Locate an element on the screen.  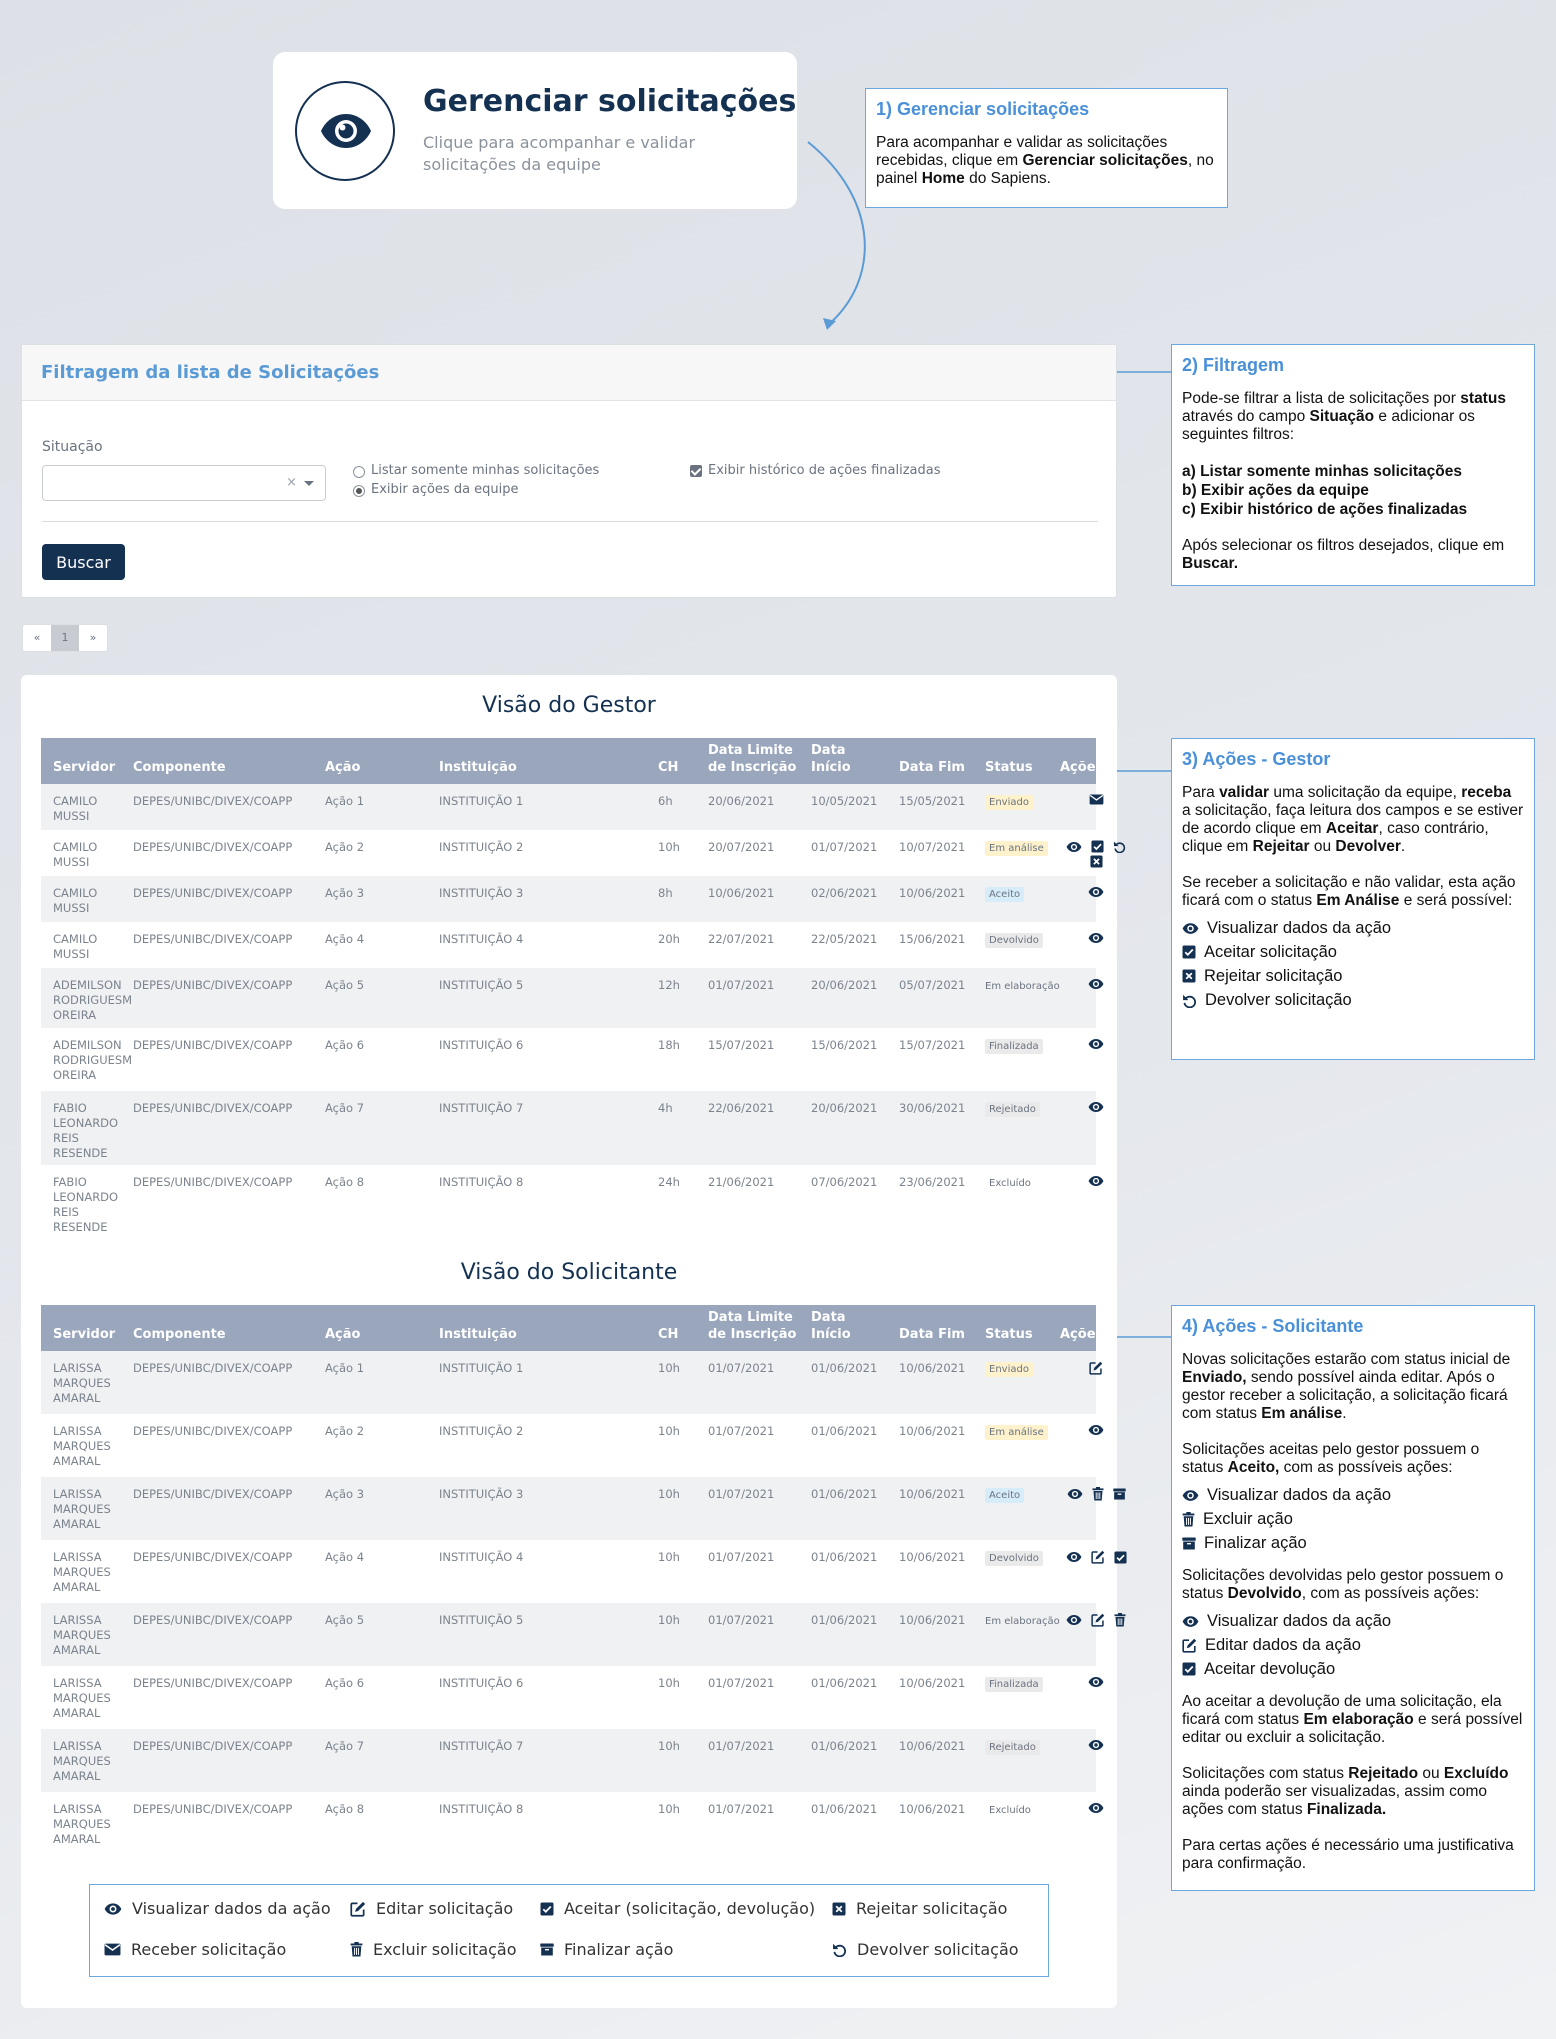
cell-instituicao: INSTITUIÇÃO 1 is located at coordinates (536, 807).